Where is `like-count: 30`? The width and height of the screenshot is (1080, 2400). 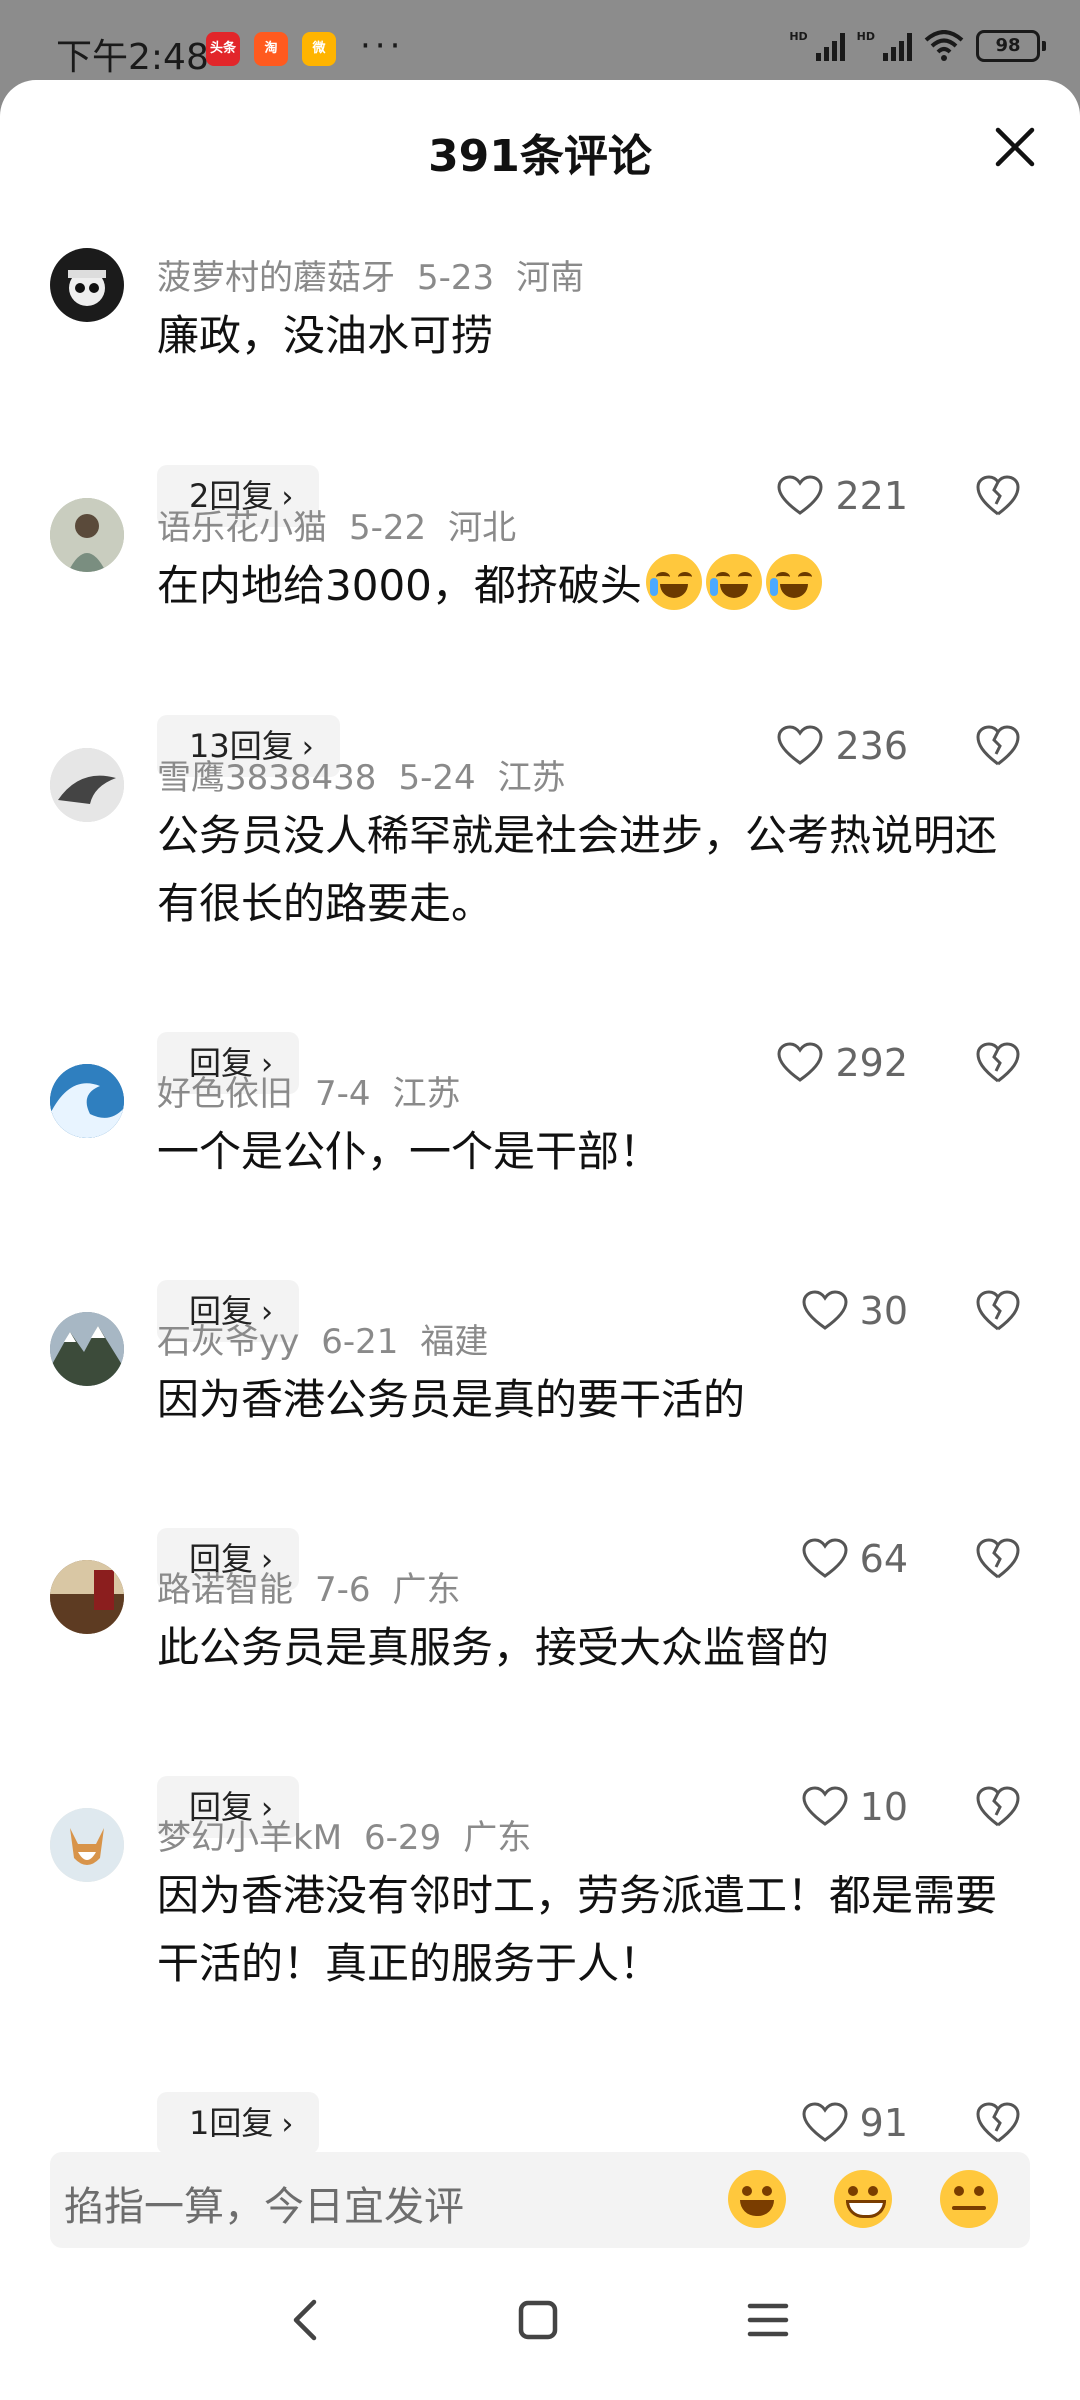
like-count: 30 is located at coordinates (883, 1311).